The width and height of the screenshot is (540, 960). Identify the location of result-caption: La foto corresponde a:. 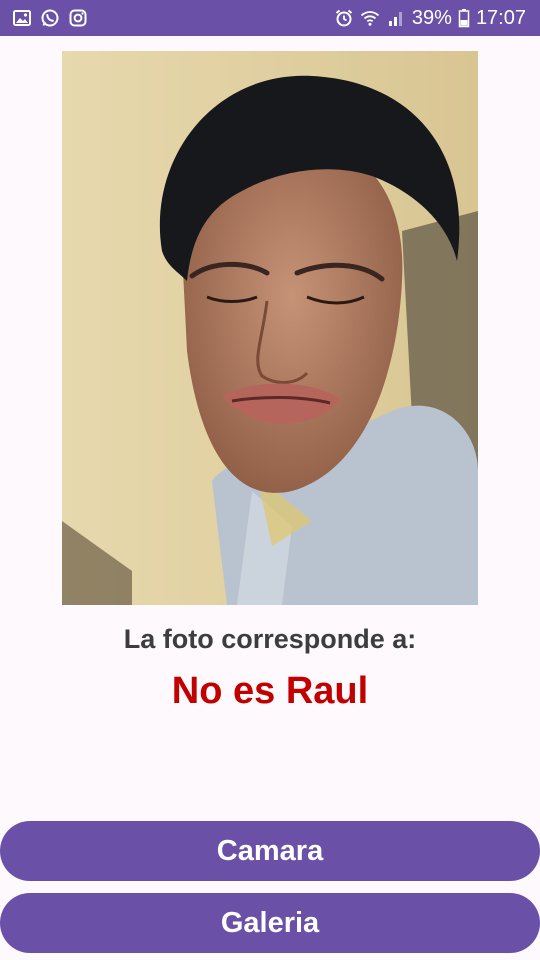
(270, 639).